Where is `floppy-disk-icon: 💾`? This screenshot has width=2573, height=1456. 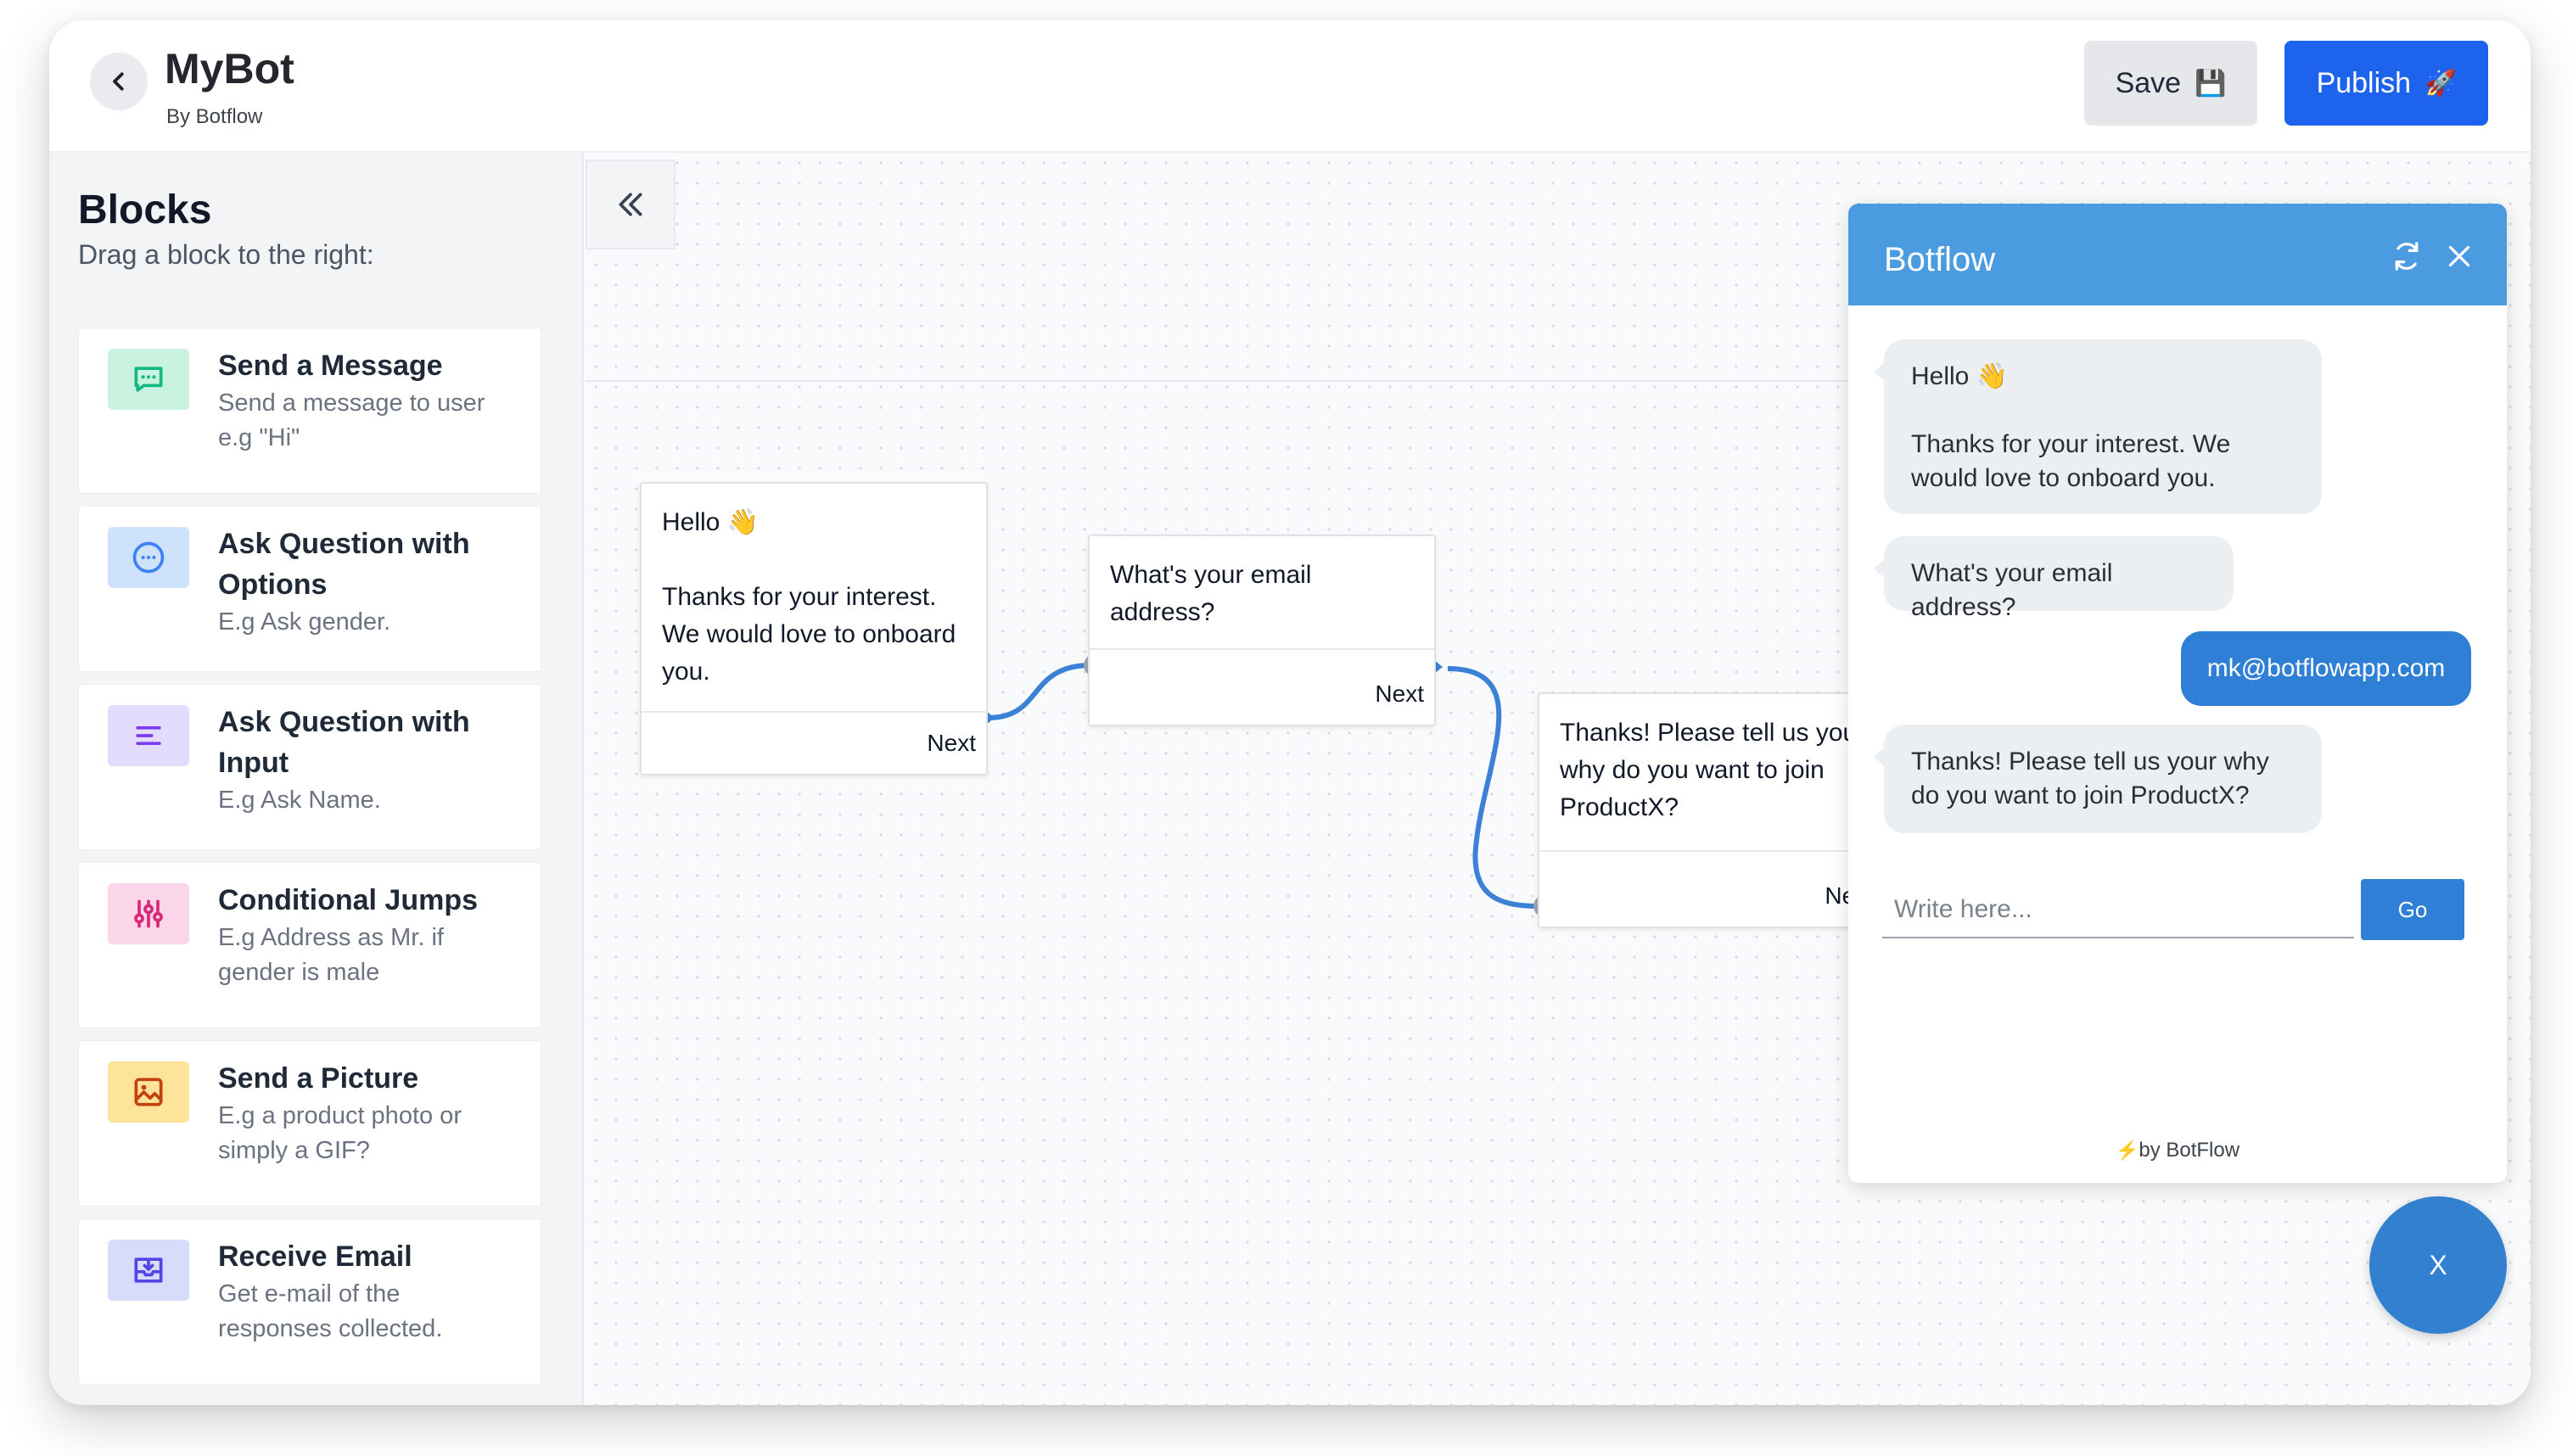
floppy-disk-icon: 💾 is located at coordinates (2211, 84).